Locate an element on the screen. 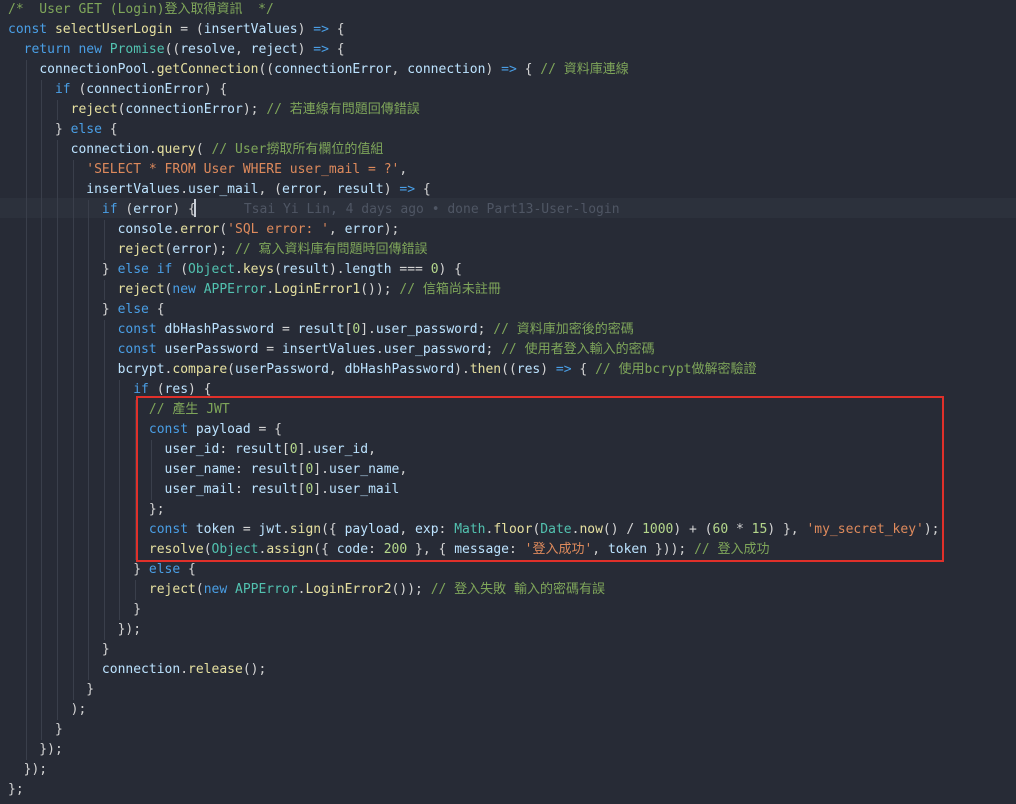  code-token: // 使用者登入輸入的密碼 is located at coordinates (578, 349).